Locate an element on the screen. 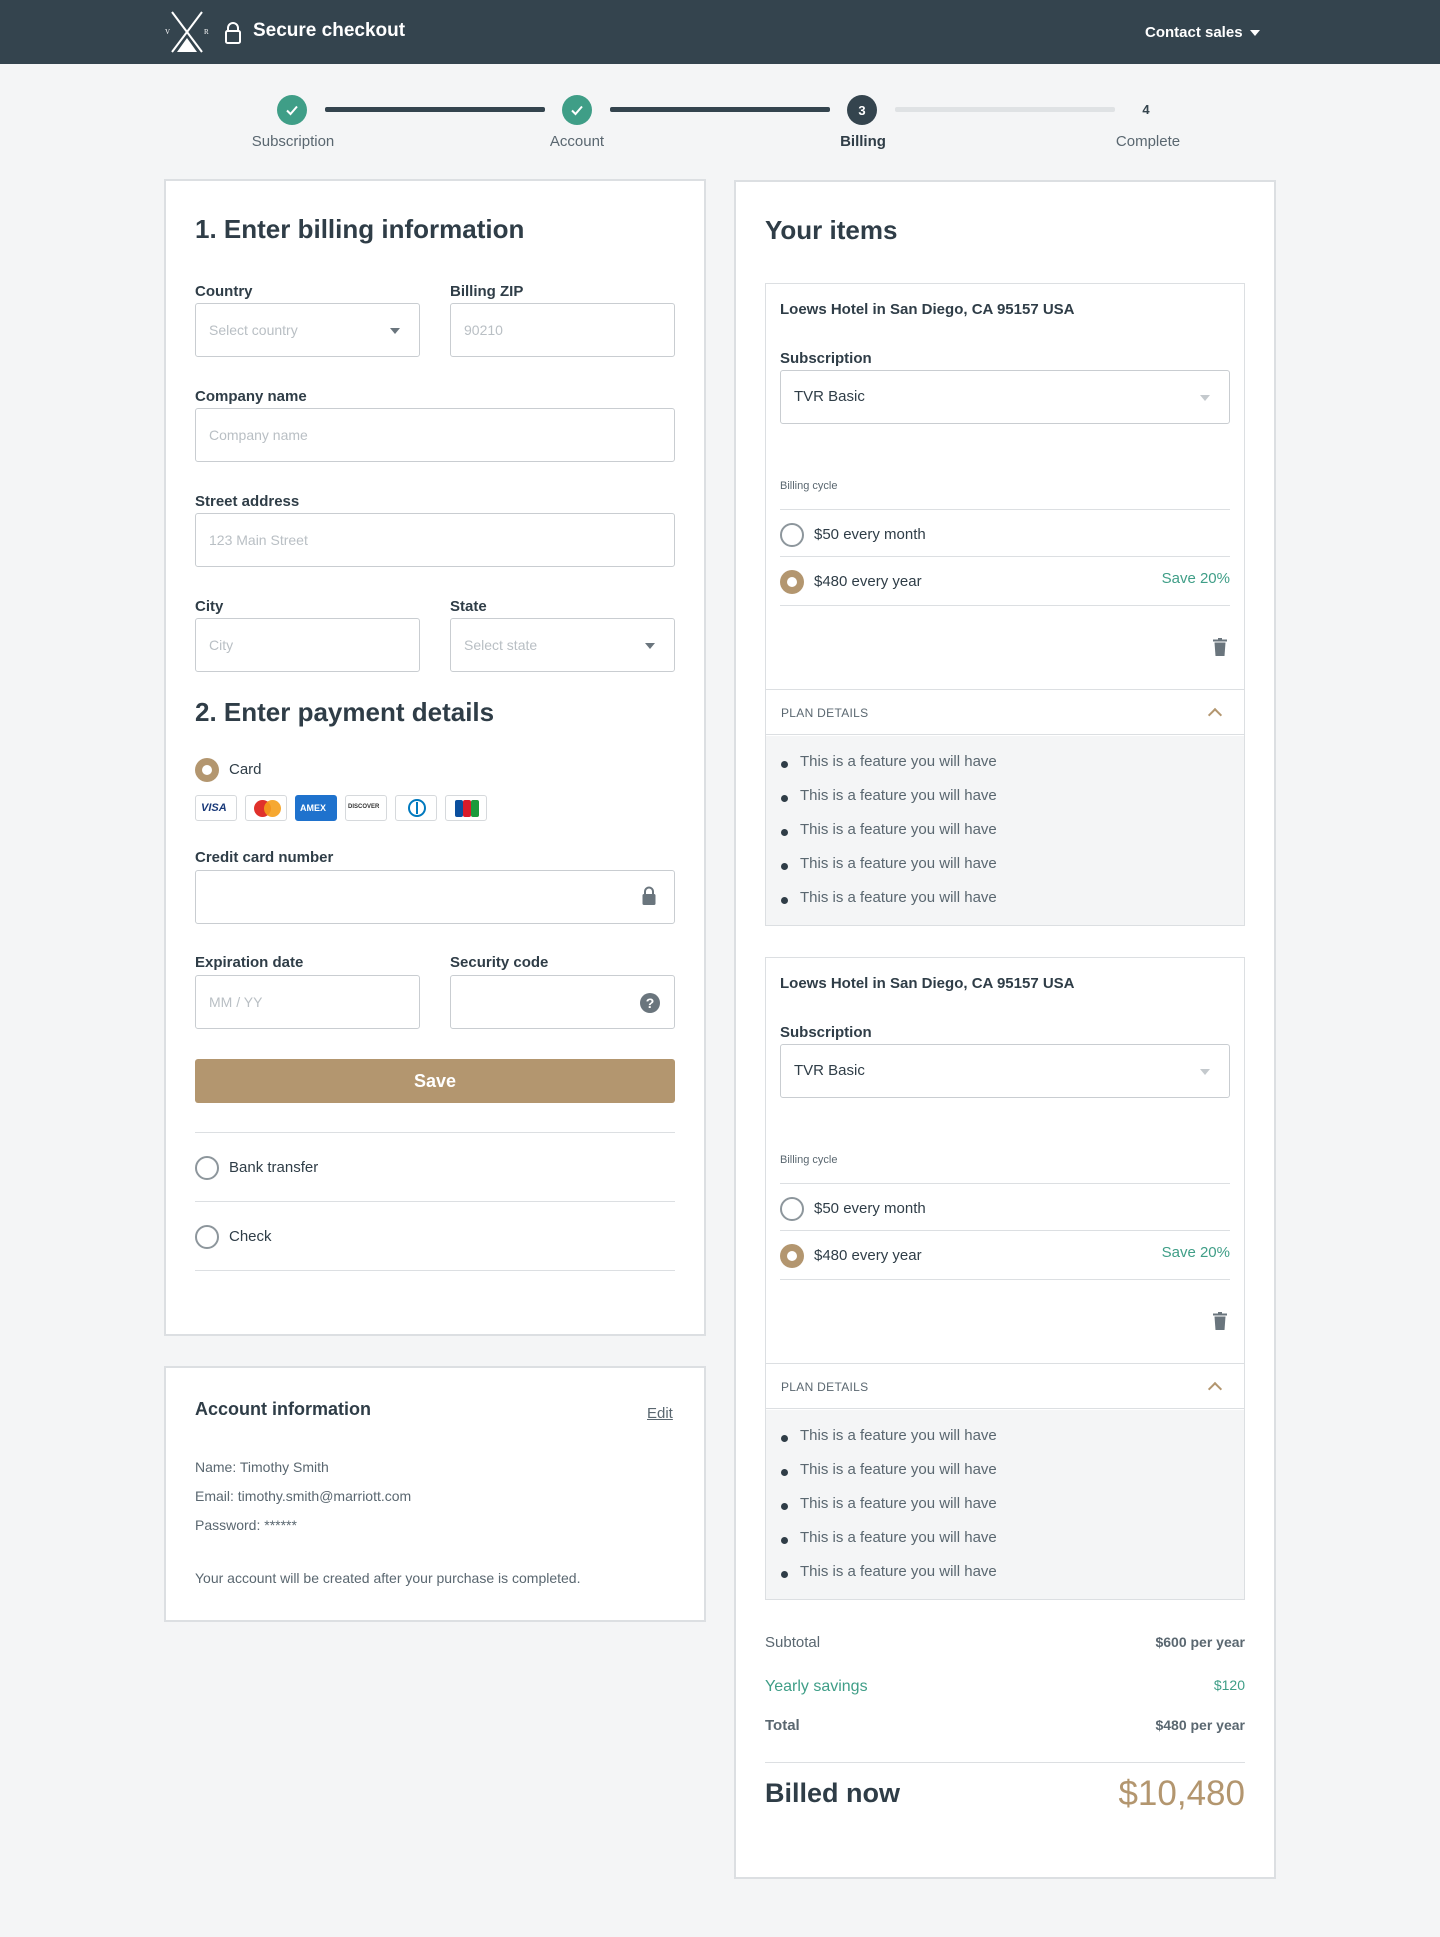 Image resolution: width=1440 pixels, height=1937 pixels. state-placeholder: Select state is located at coordinates (501, 645).